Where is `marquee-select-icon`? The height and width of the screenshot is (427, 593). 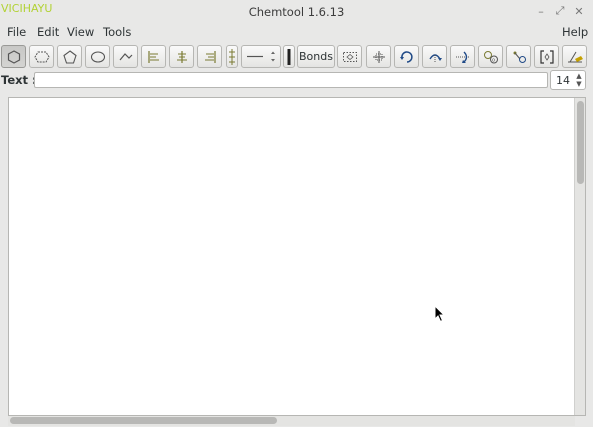 marquee-select-icon is located at coordinates (349, 56).